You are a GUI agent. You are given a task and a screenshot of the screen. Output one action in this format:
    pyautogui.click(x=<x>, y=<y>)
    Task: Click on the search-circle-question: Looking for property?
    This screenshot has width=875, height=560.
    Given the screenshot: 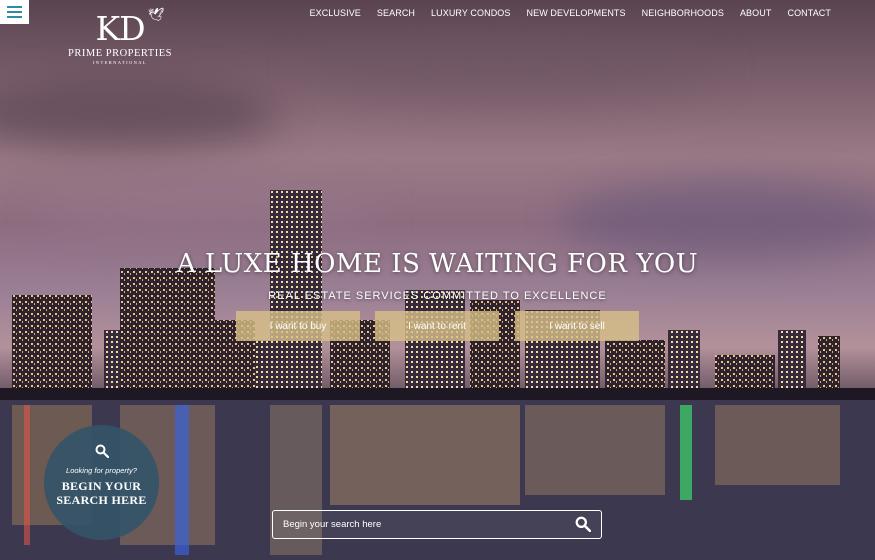 What is the action you would take?
    pyautogui.click(x=101, y=470)
    